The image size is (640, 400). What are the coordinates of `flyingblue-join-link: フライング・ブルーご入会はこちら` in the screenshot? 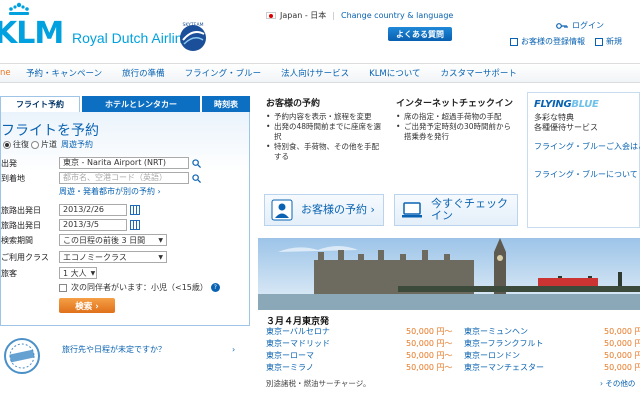 It's located at (587, 146).